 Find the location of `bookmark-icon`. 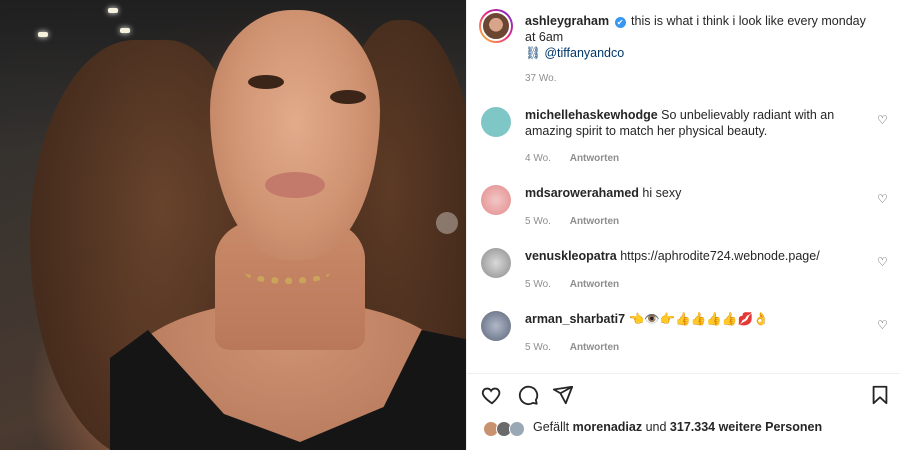

bookmark-icon is located at coordinates (880, 395).